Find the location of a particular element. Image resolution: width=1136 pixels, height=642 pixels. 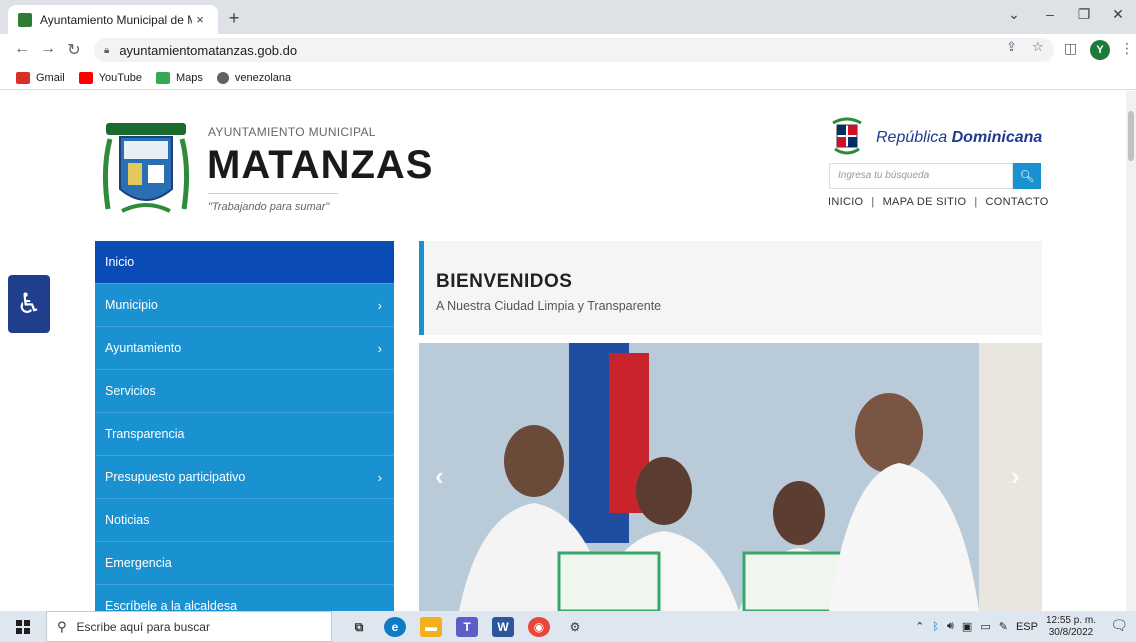

link-inicio: INICIO is located at coordinates (845, 202).